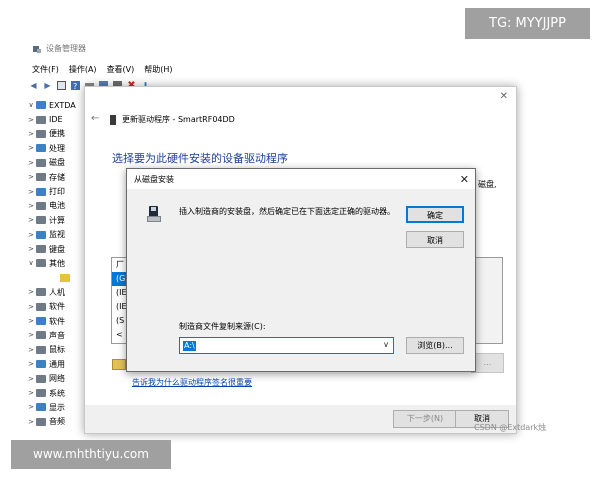  What do you see at coordinates (41, 292) in the screenshot?
I see `hid-icon` at bounding box center [41, 292].